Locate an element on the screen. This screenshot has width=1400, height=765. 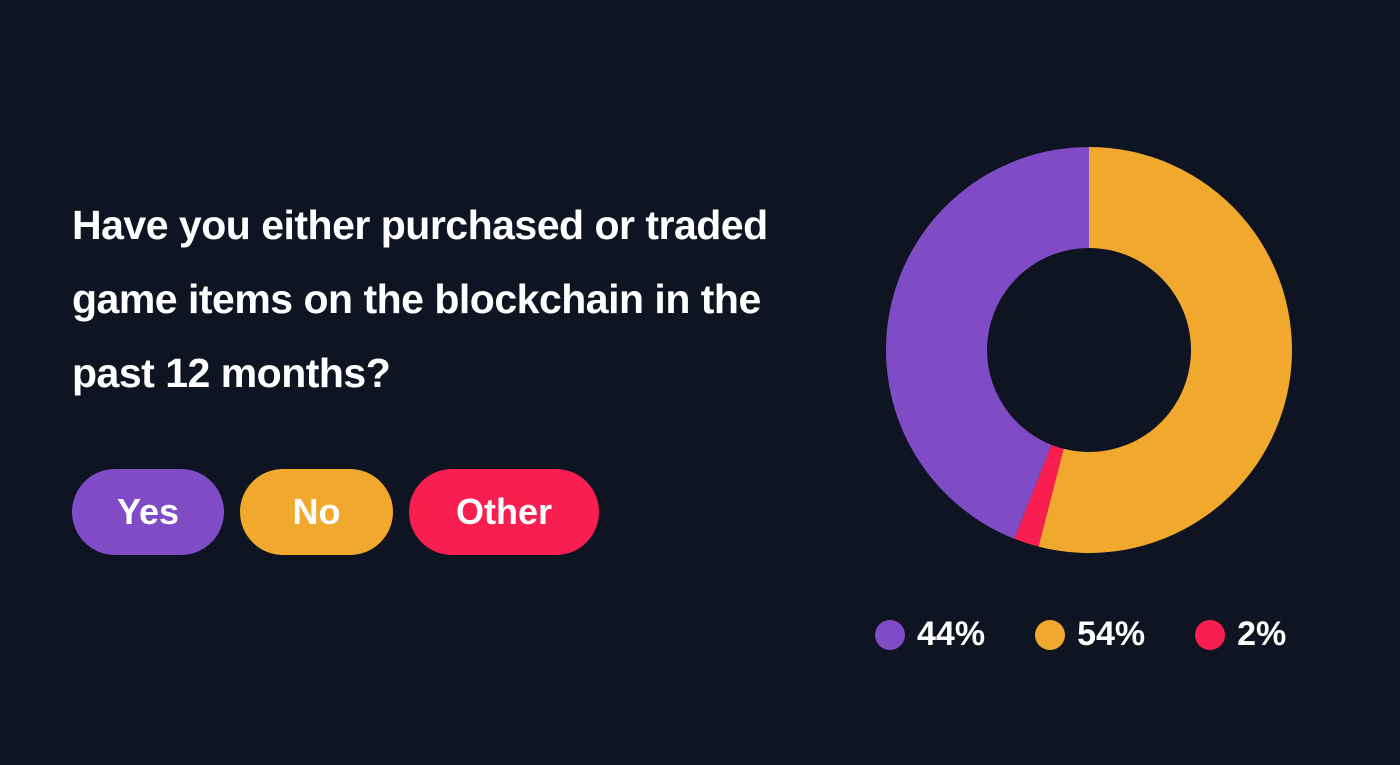
legend-value-yes: 44% is located at coordinates (951, 634).